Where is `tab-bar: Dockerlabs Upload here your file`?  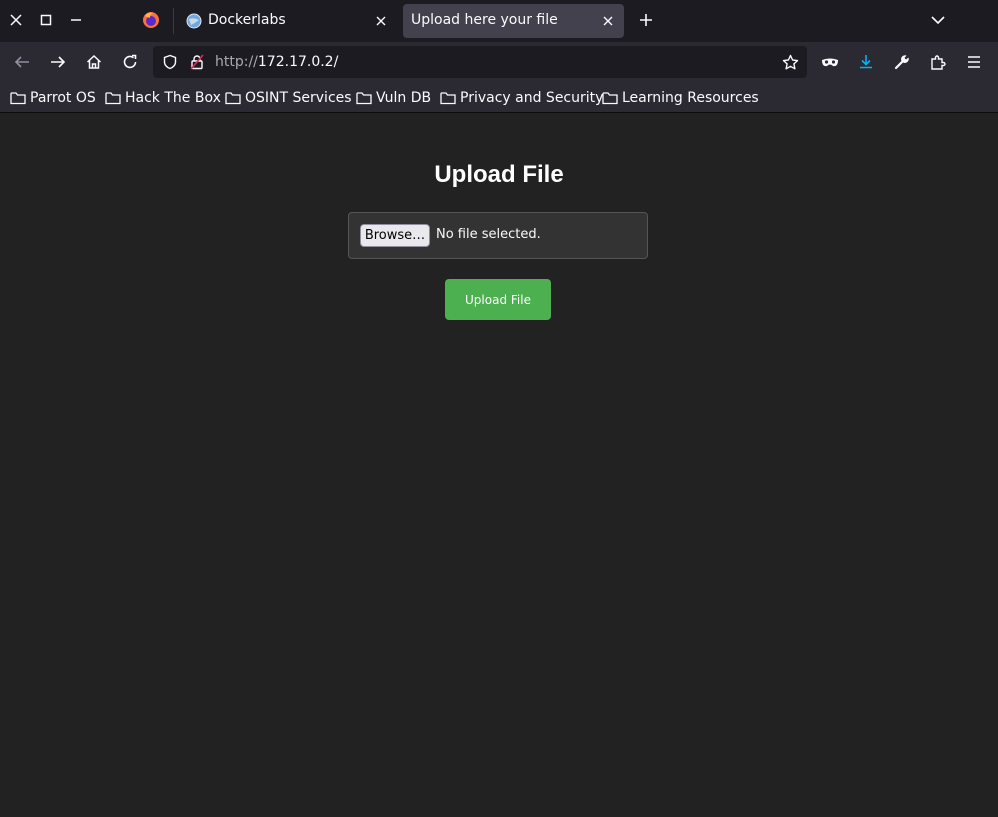
tab-bar: Dockerlabs Upload here your file is located at coordinates (499, 21).